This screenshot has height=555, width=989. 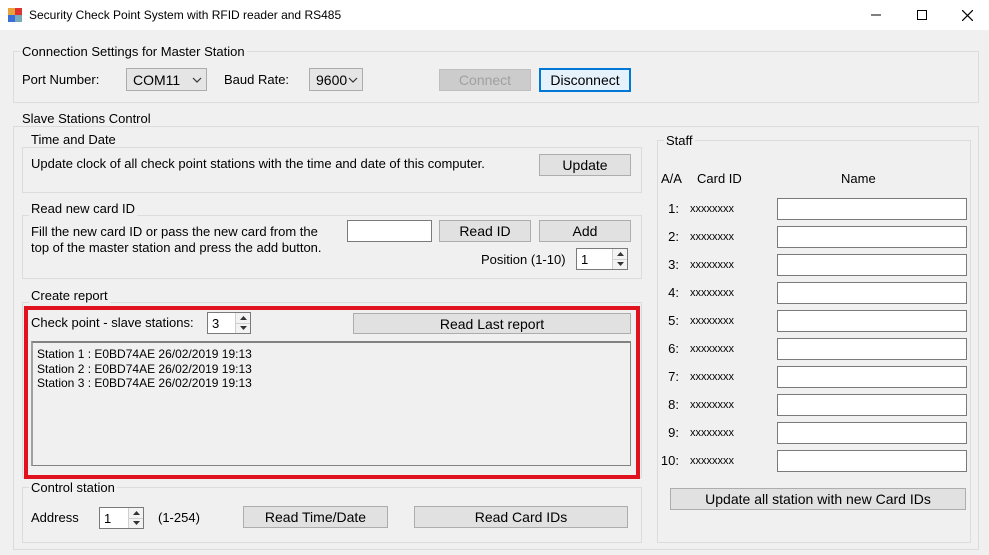 I want to click on staff-col-aa: A/A, so click(x=671, y=178).